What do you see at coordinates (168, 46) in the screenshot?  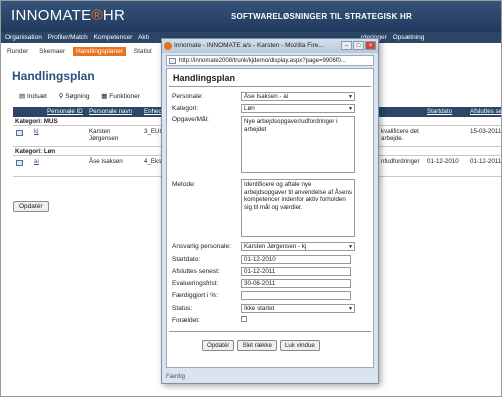 I see `firefox-icon` at bounding box center [168, 46].